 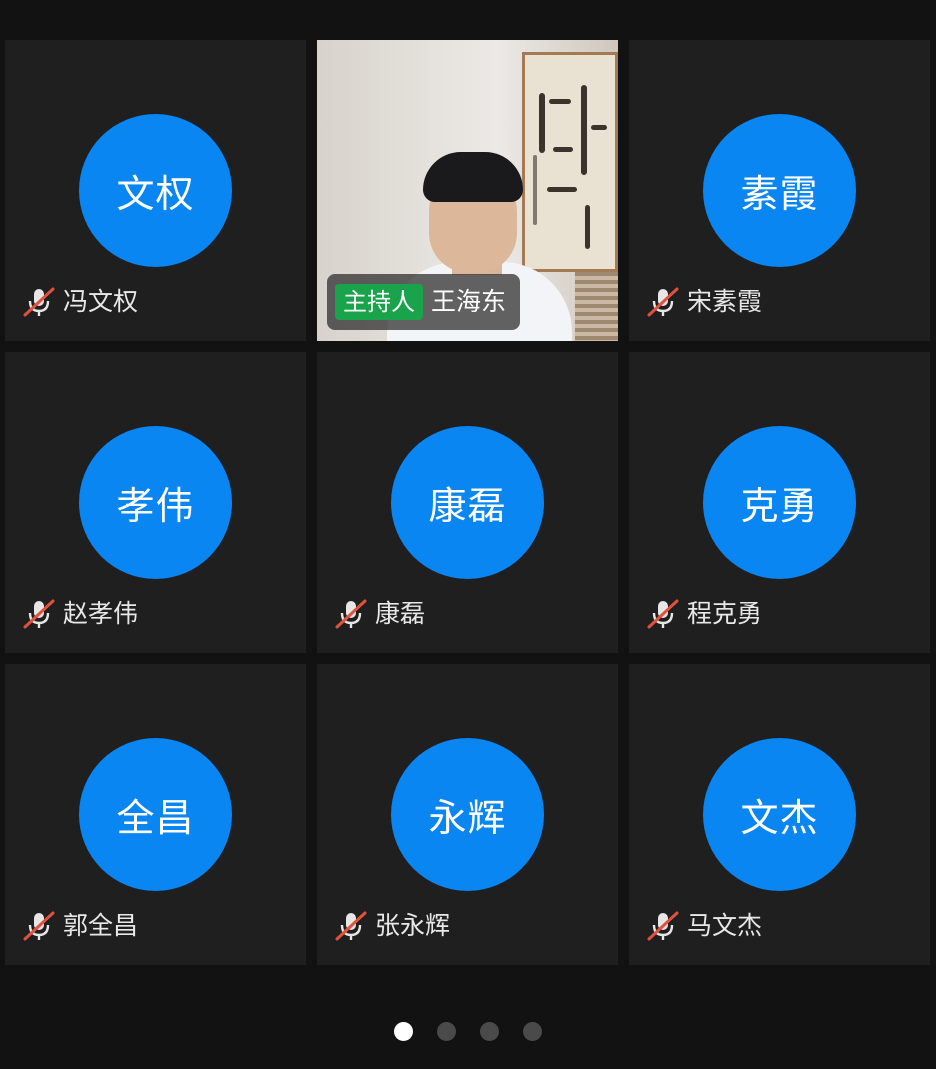 What do you see at coordinates (101, 613) in the screenshot?
I see `participant-name: 赵孝伟` at bounding box center [101, 613].